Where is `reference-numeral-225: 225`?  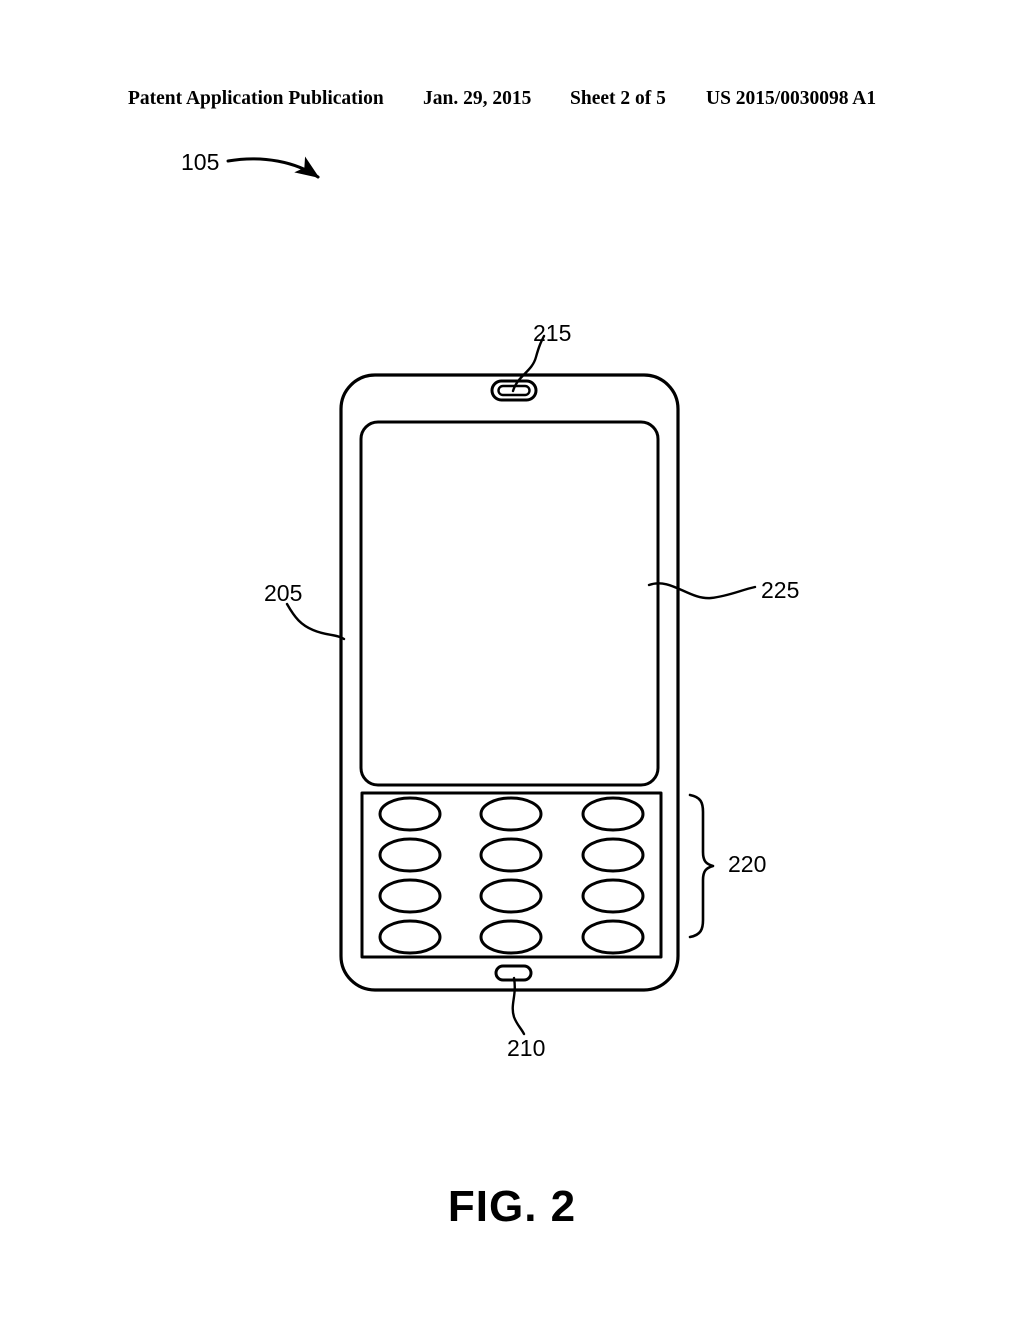 reference-numeral-225: 225 is located at coordinates (780, 590).